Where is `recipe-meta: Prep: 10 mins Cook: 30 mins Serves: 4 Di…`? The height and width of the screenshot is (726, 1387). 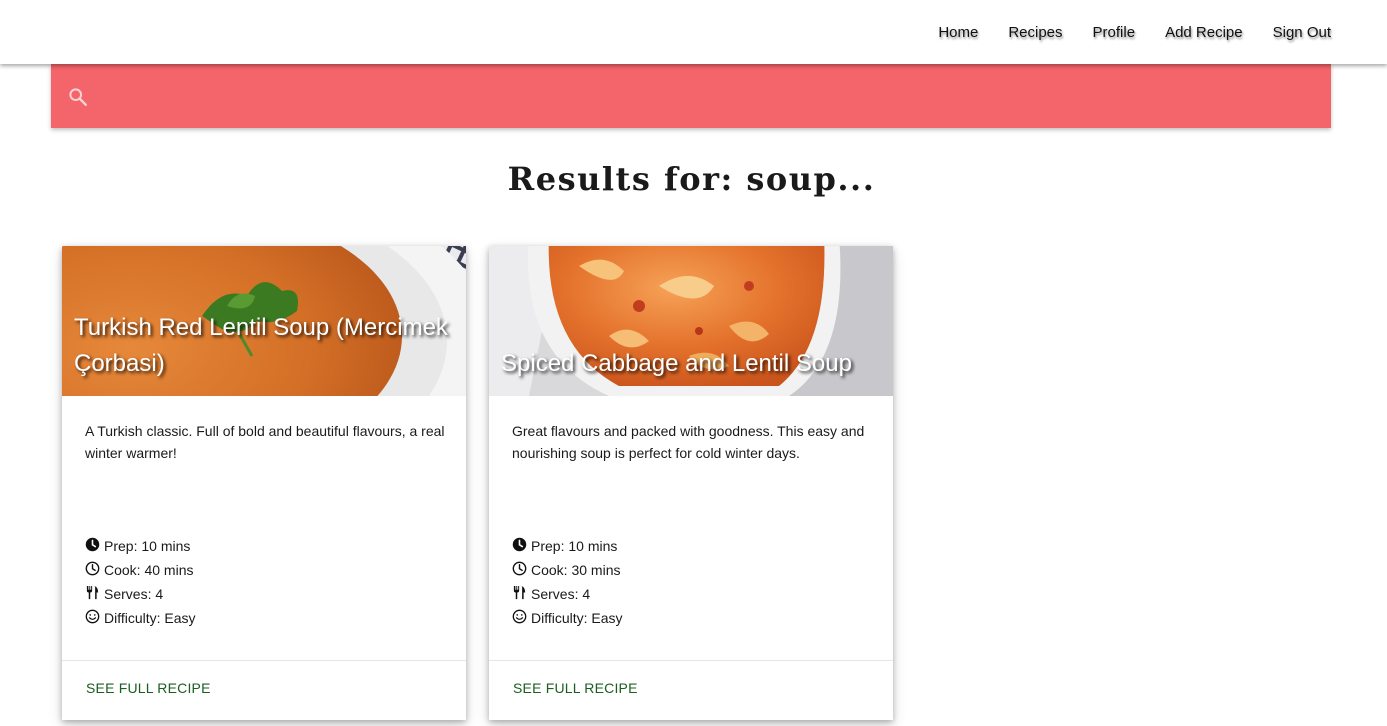 recipe-meta: Prep: 10 mins Cook: 30 mins Serves: 4 Di… is located at coordinates (567, 582).